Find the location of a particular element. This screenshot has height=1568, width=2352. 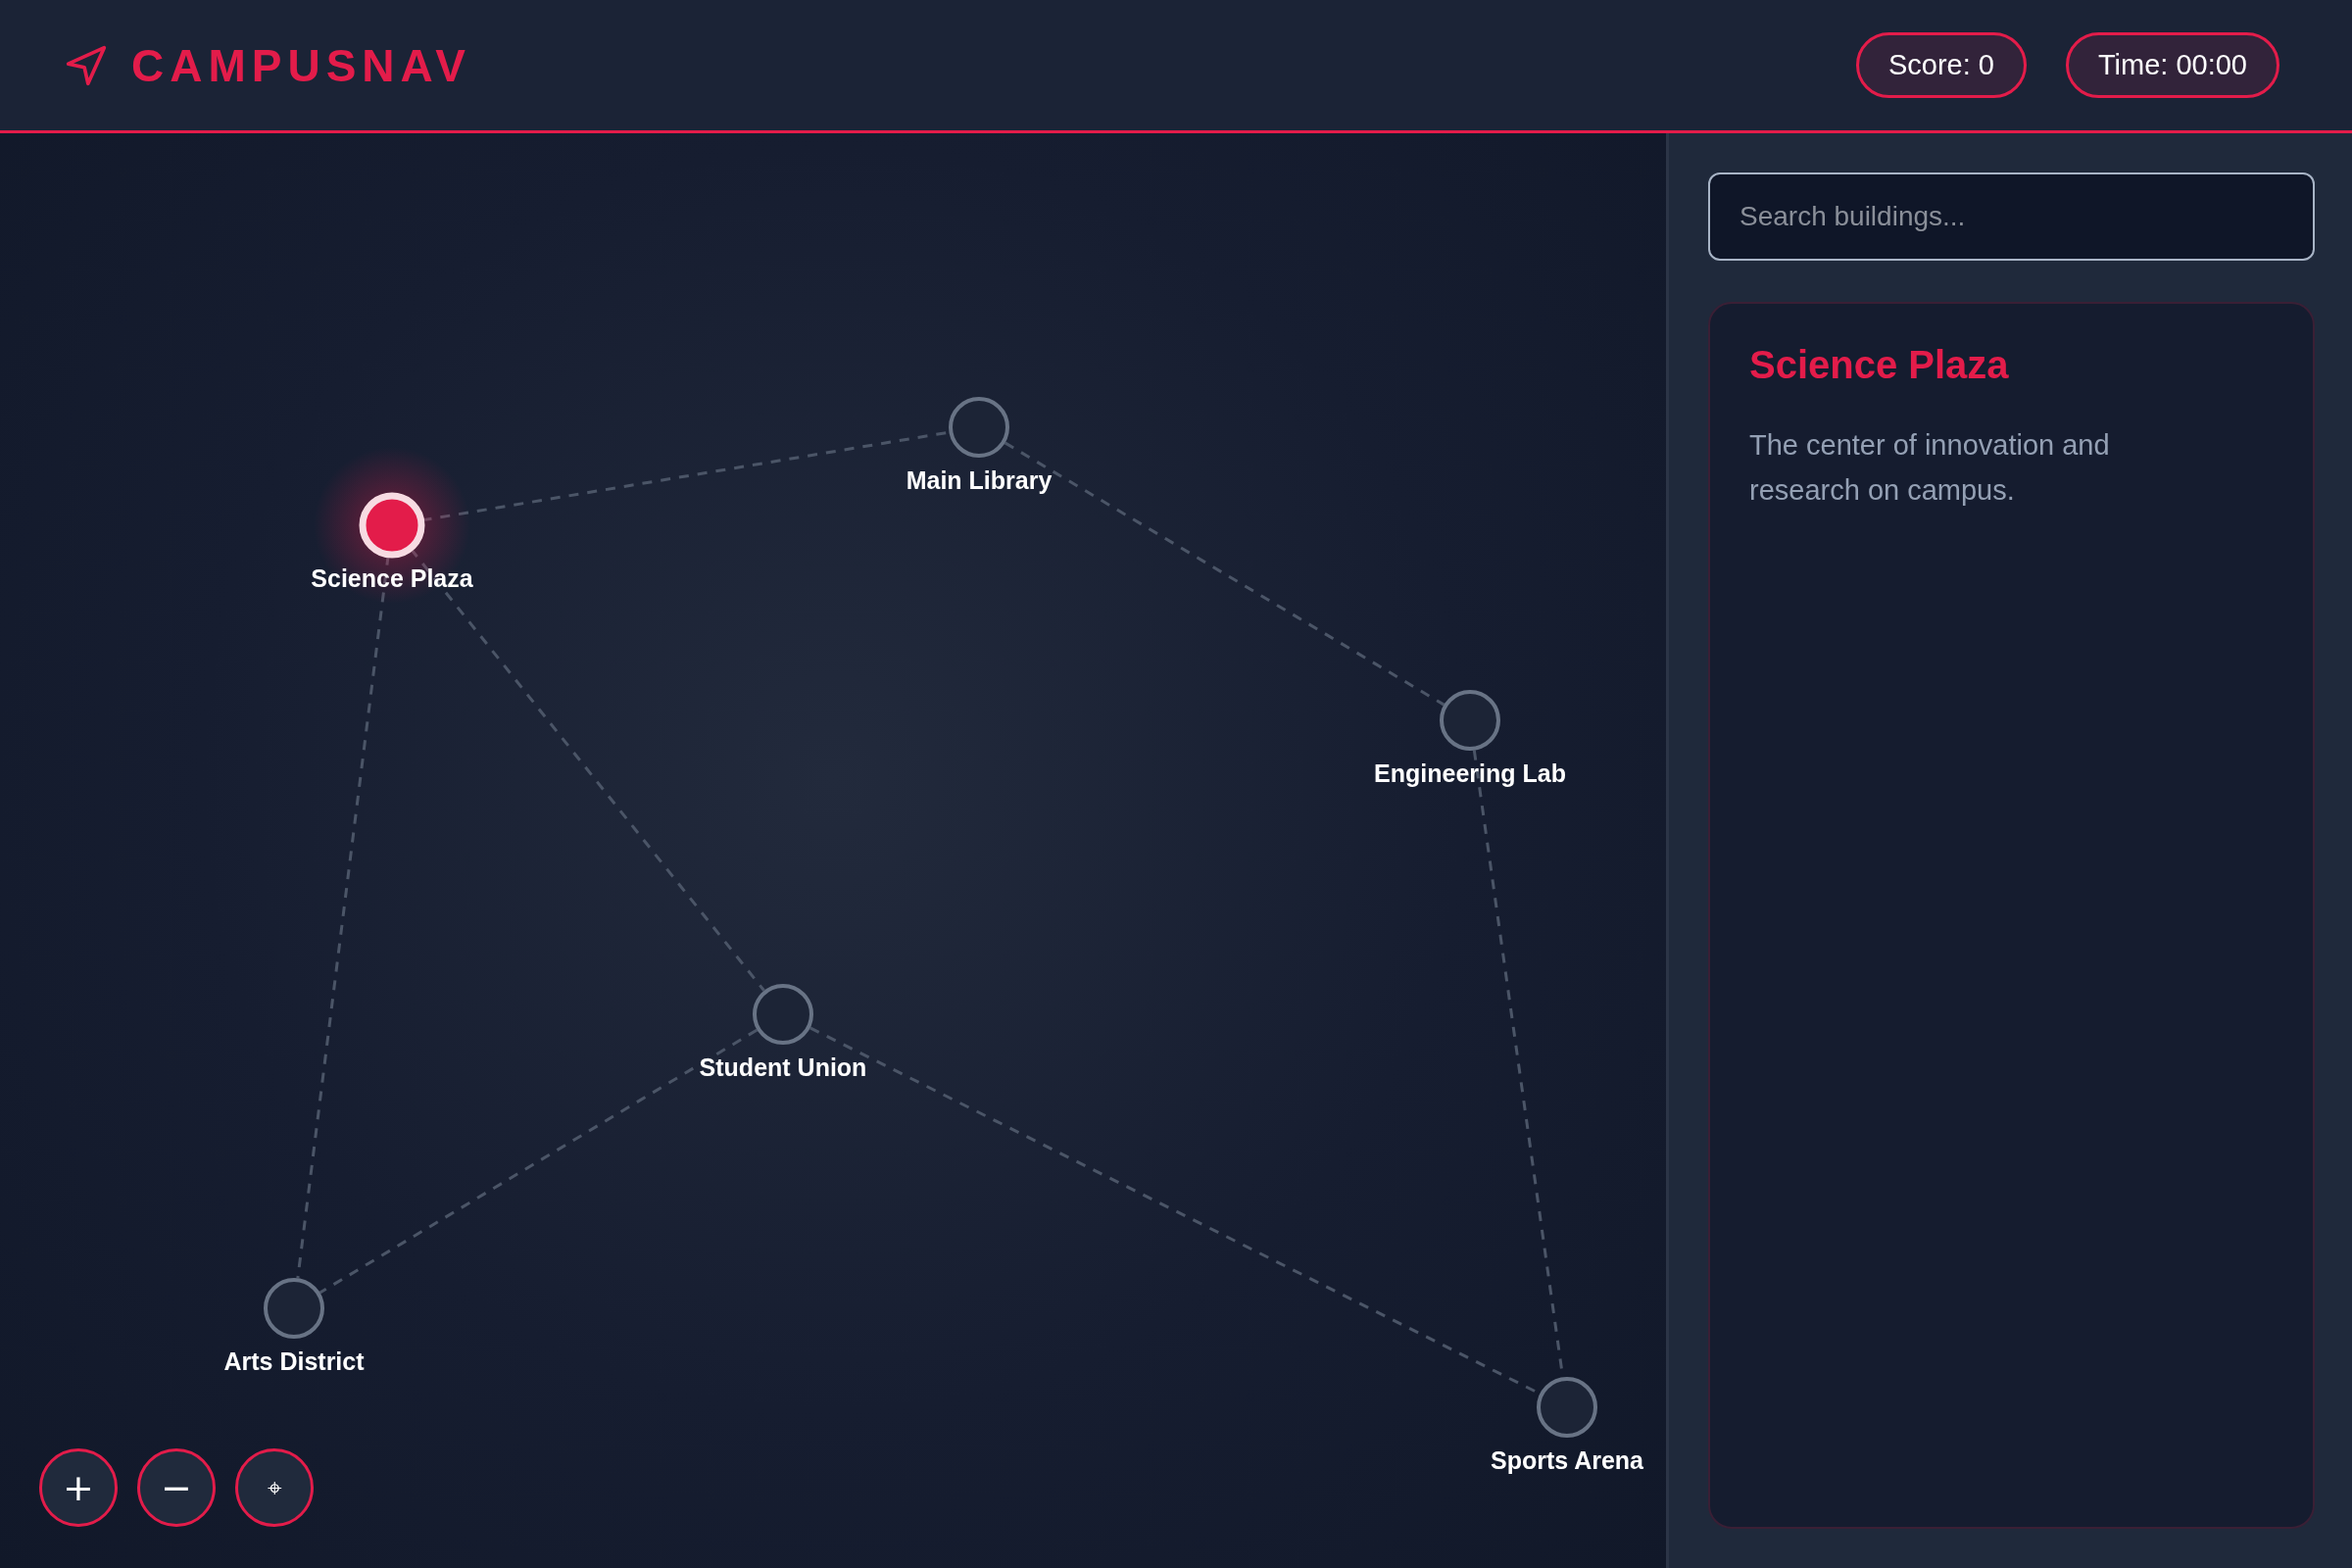

location-label: Science Plaza is located at coordinates (392, 578).